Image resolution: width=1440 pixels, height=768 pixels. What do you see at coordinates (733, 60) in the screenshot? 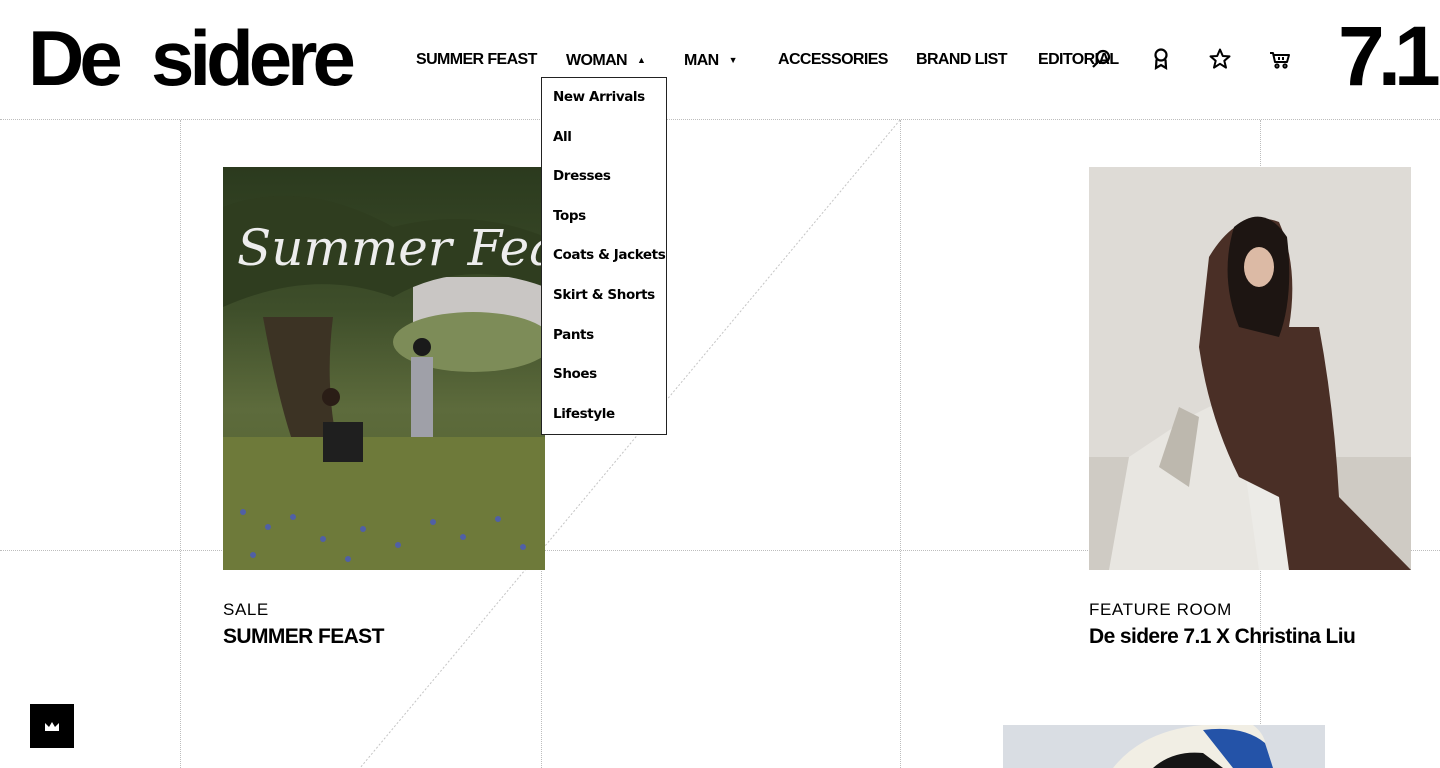
I see `caret-down-icon: ▼` at bounding box center [733, 60].